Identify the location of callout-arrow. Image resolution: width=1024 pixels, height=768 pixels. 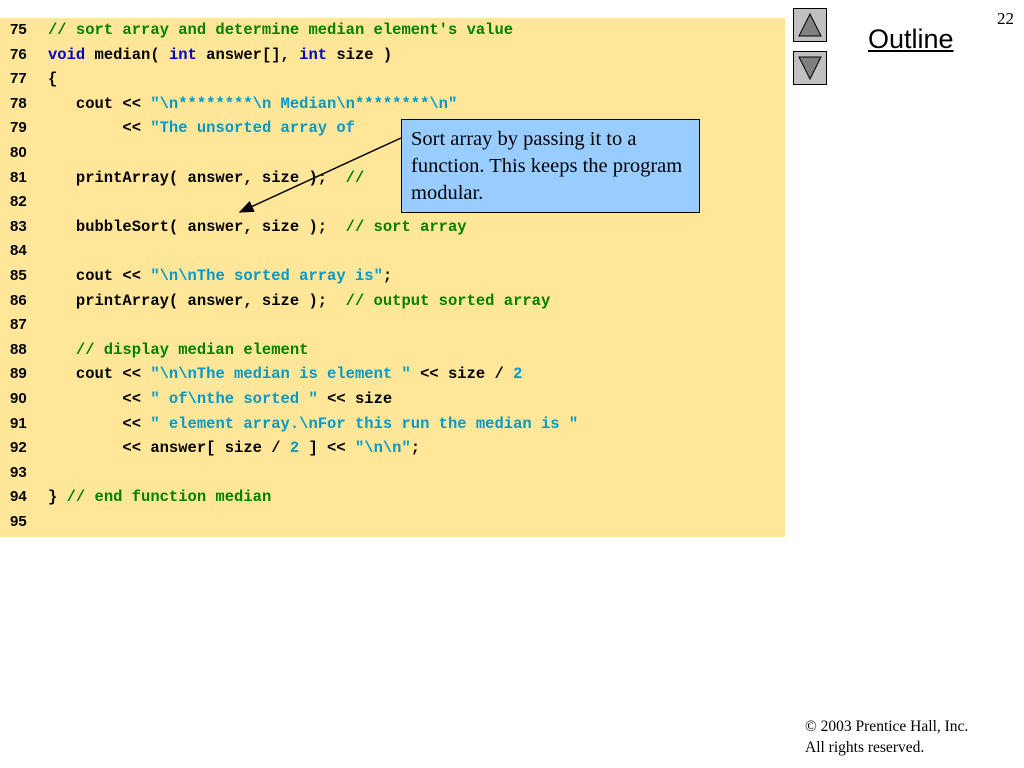
(320, 175).